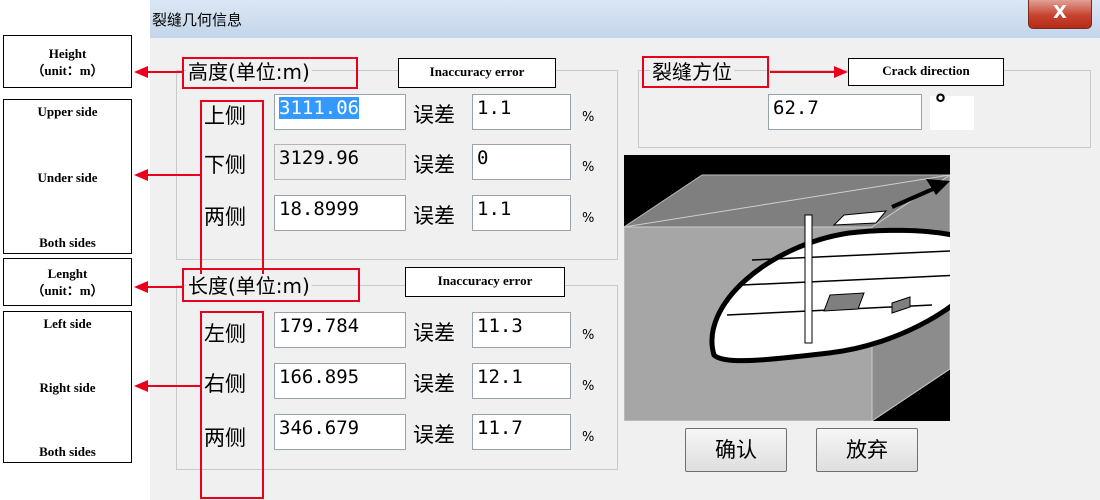 The width and height of the screenshot is (1100, 500). What do you see at coordinates (225, 217) in the screenshot?
I see `height-both-label: 两侧` at bounding box center [225, 217].